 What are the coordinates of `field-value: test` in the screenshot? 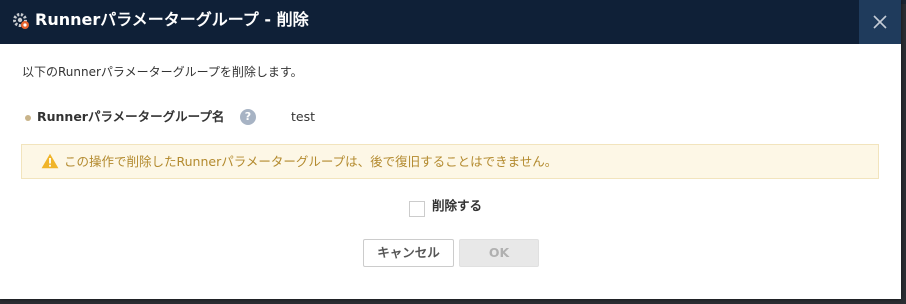 It's located at (303, 116).